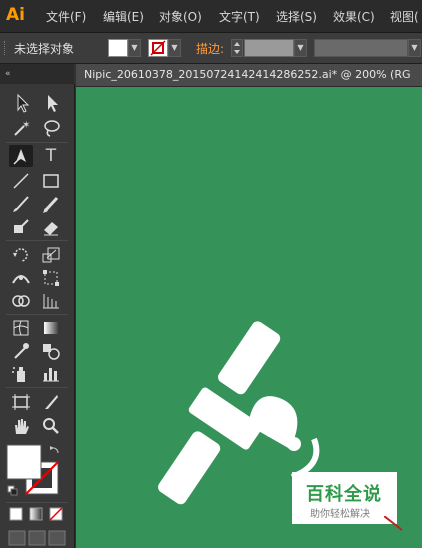 The width and height of the screenshot is (422, 548). I want to click on profile-dropdown: ▼, so click(414, 48).